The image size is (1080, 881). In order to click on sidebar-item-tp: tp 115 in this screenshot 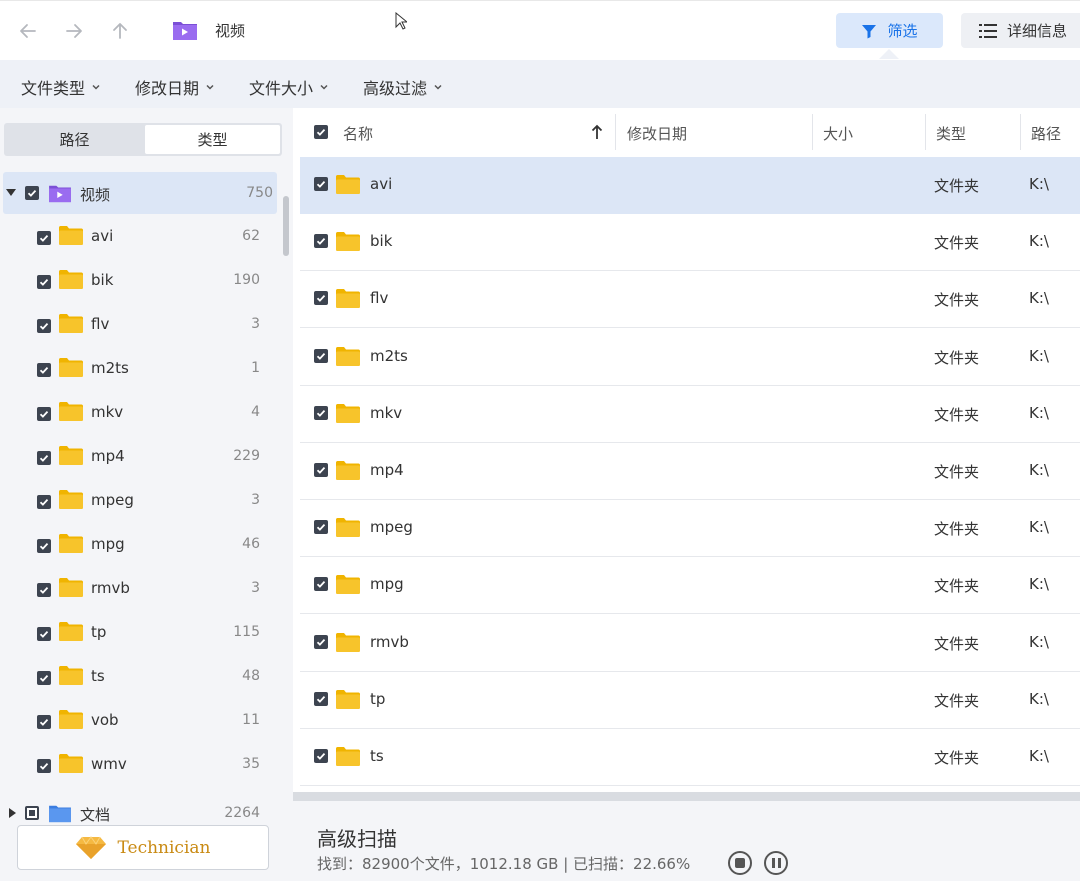, I will do `click(140, 634)`.